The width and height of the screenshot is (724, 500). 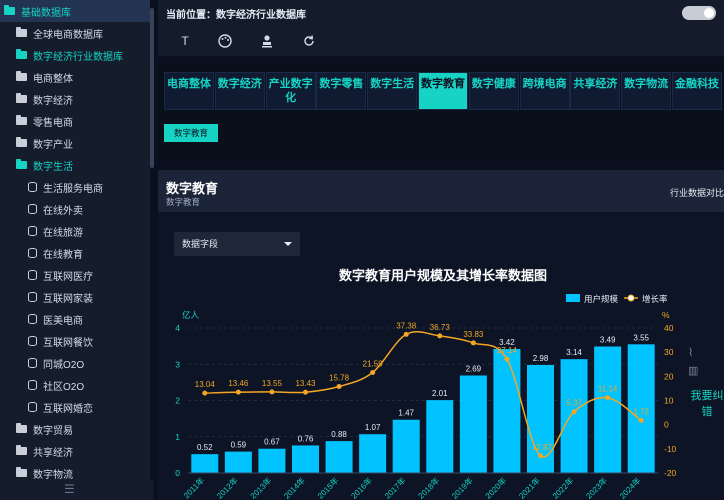 I want to click on feedback-button: 我要纠错, so click(x=707, y=404).